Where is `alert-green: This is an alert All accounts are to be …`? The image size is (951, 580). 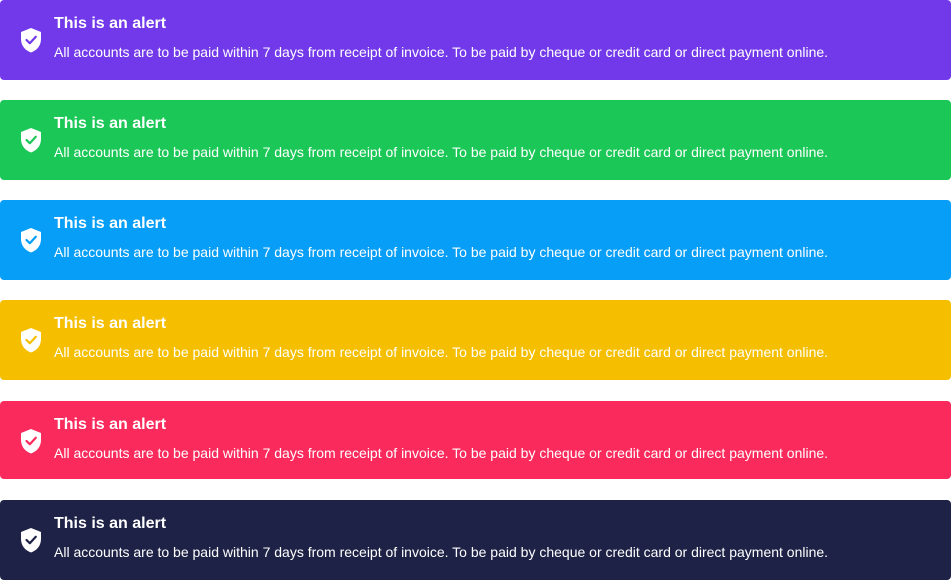 alert-green: This is an alert All accounts are to be … is located at coordinates (475, 140).